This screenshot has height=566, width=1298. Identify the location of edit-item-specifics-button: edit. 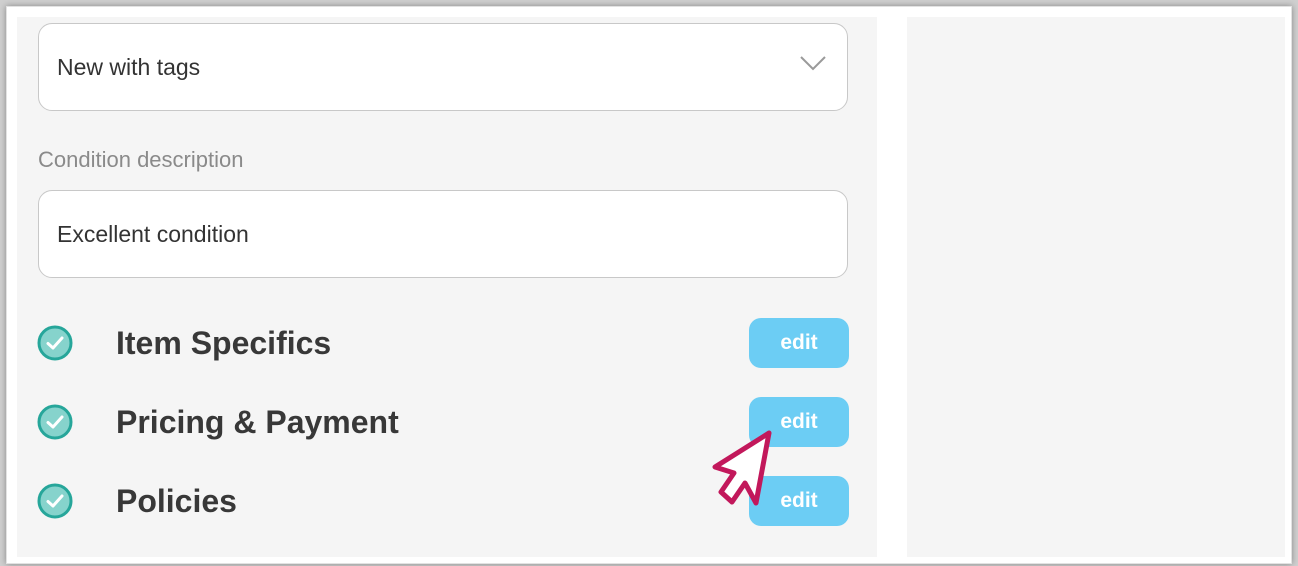
(799, 343).